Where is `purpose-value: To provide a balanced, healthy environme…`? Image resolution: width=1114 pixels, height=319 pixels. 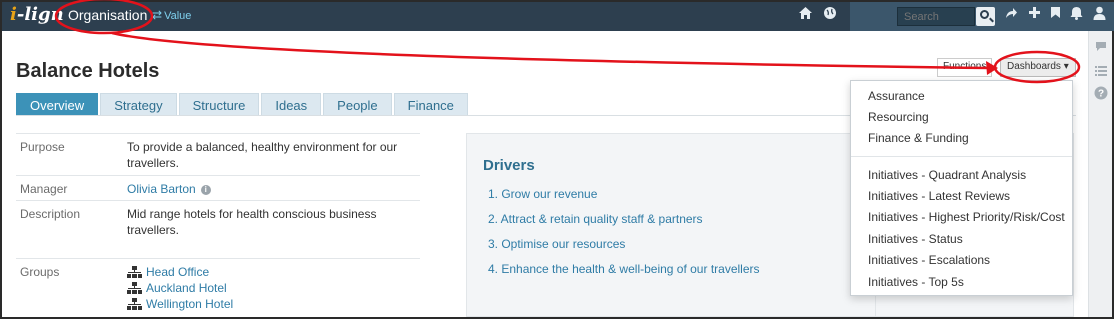 purpose-value: To provide a balanced, healthy environme… is located at coordinates (262, 155).